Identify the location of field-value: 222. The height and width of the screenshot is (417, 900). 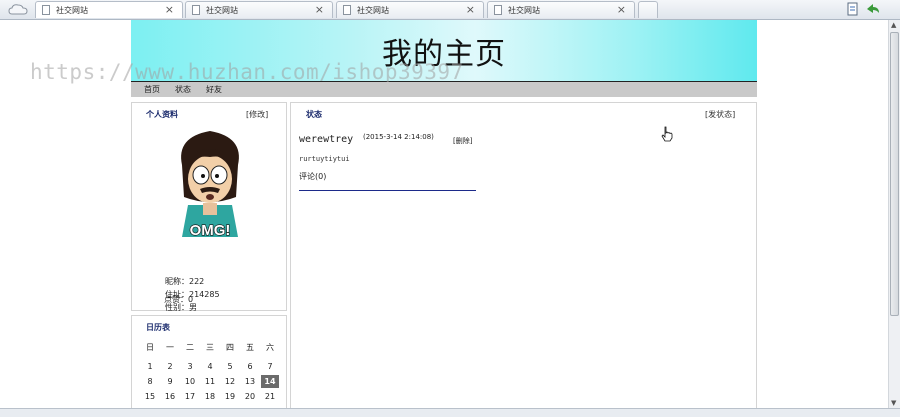
(197, 281).